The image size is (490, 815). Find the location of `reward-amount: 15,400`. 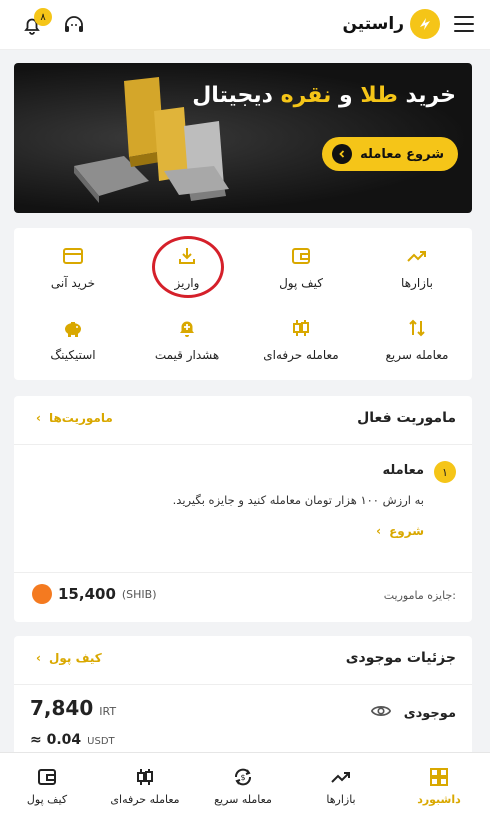

reward-amount: 15,400 is located at coordinates (87, 594).